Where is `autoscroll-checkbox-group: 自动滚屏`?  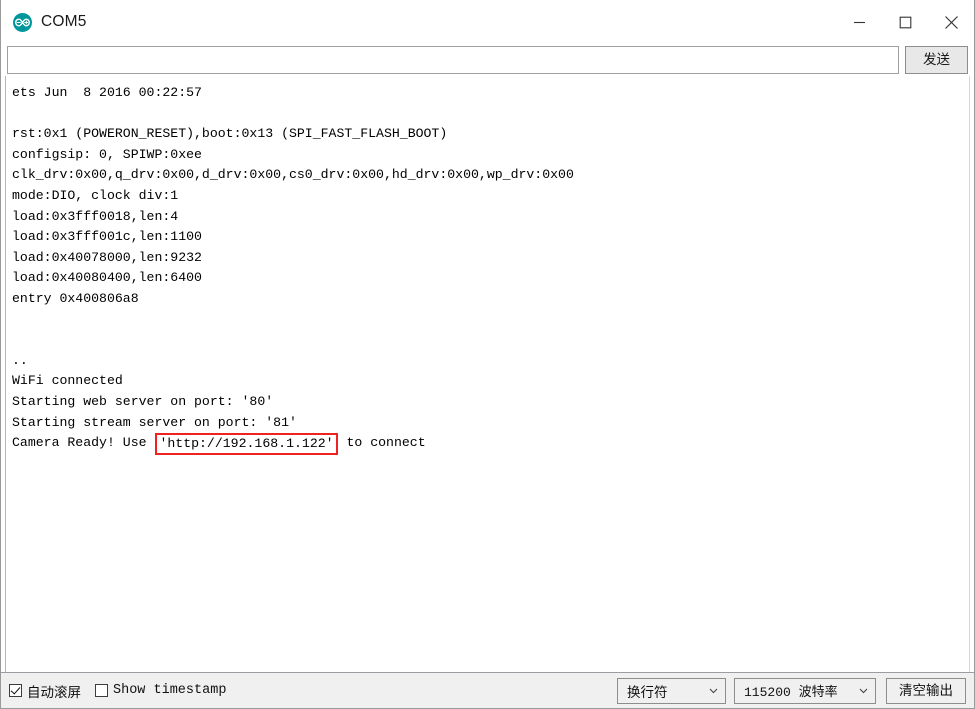 autoscroll-checkbox-group: 自动滚屏 is located at coordinates (45, 691).